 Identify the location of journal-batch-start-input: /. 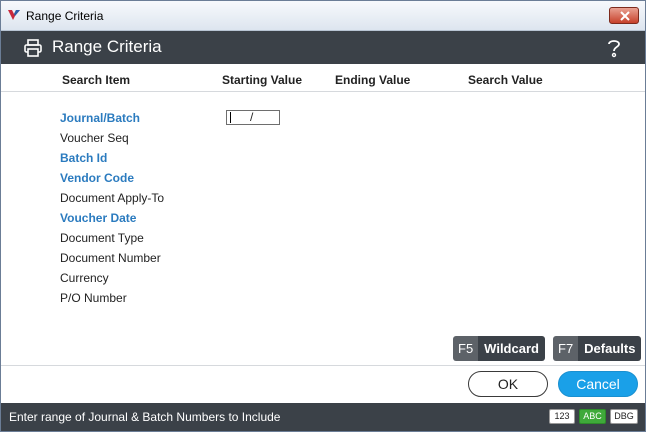
(253, 117).